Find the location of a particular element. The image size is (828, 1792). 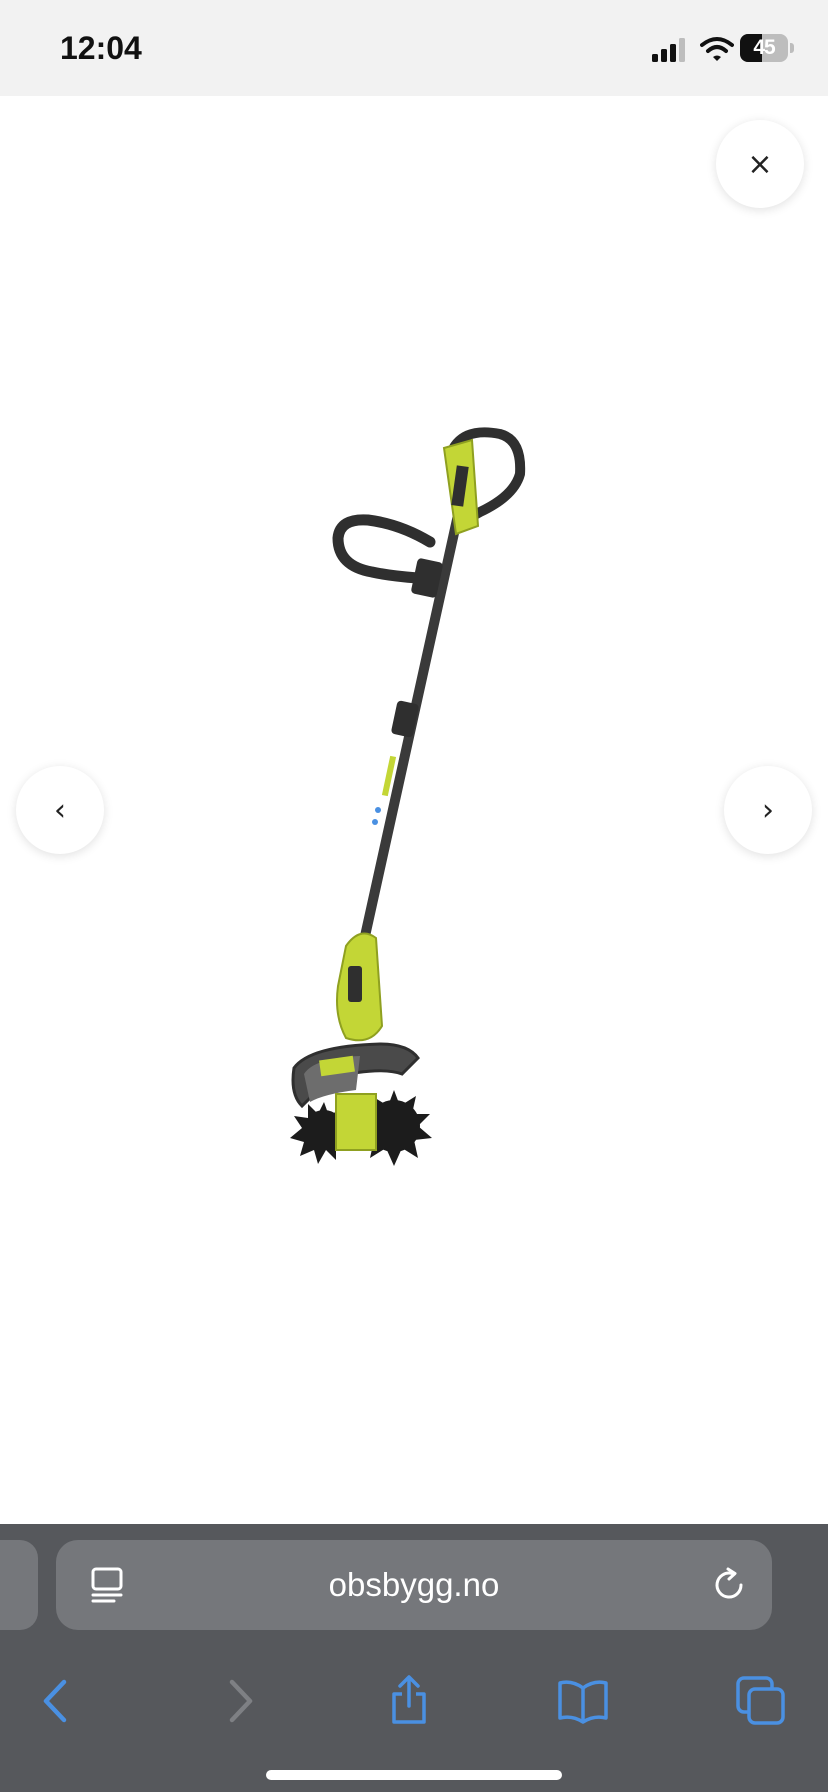

tabs-icon is located at coordinates (761, 1701).